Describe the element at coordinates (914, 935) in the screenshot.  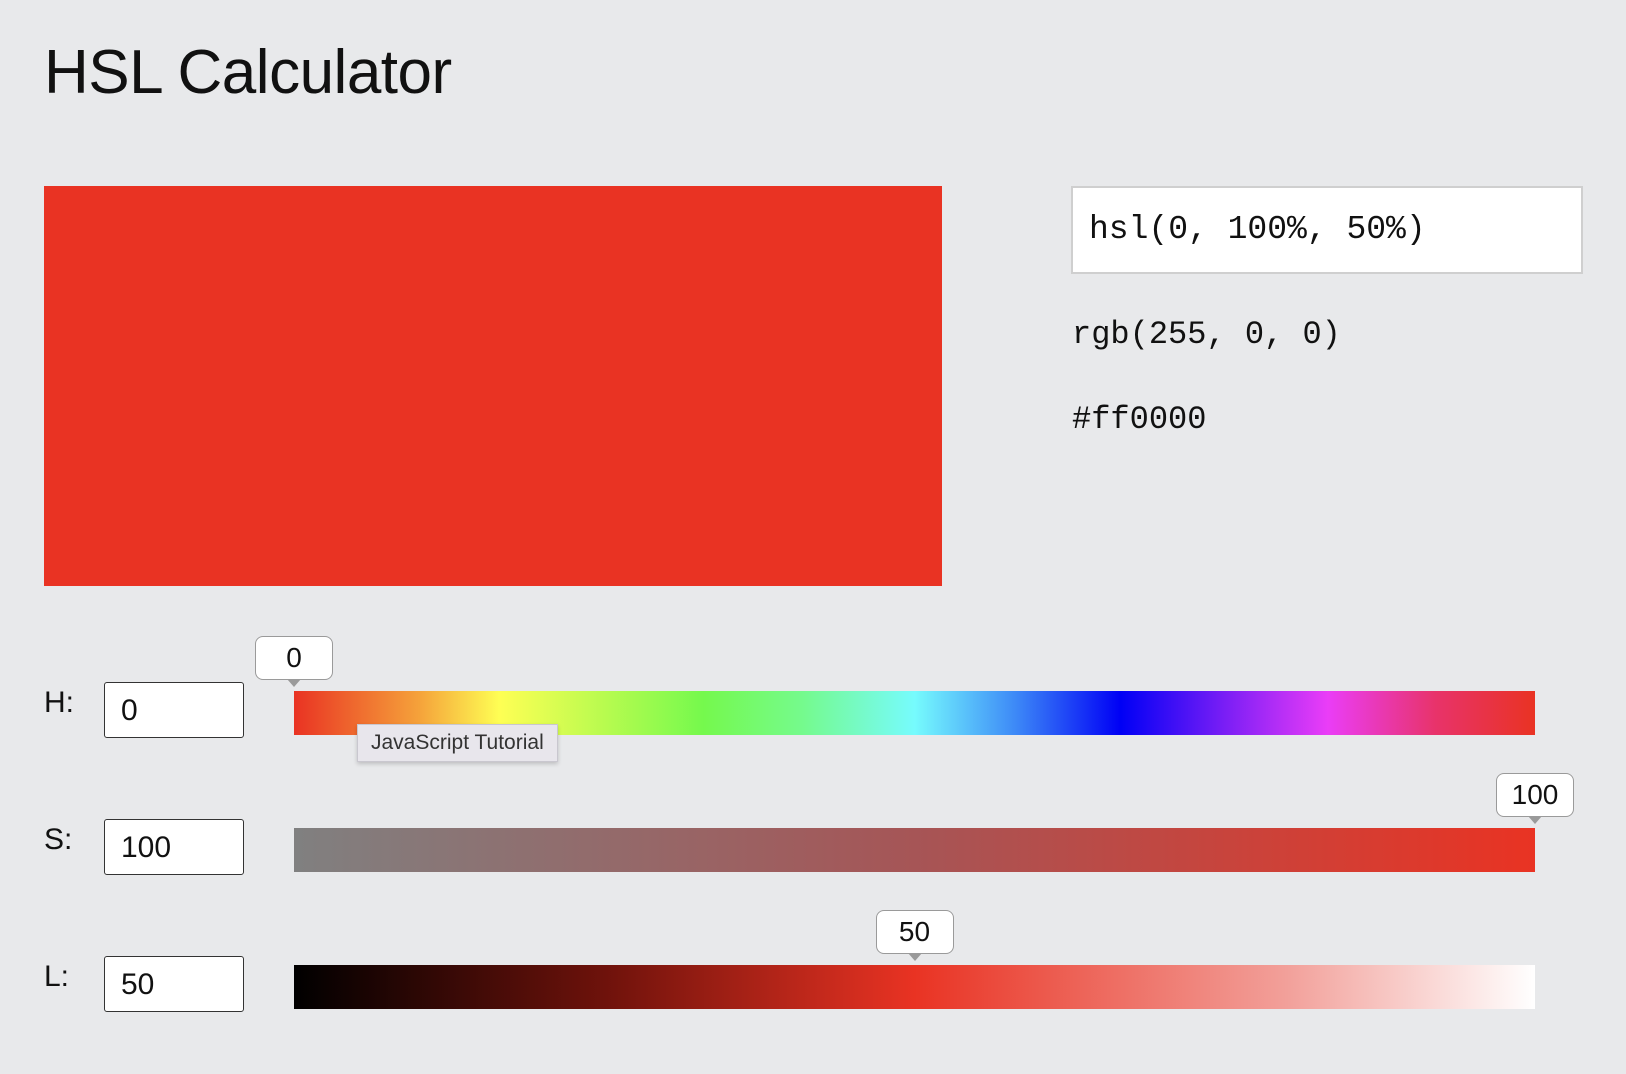
I see `lightness-slider-value-tip: 50` at that location.